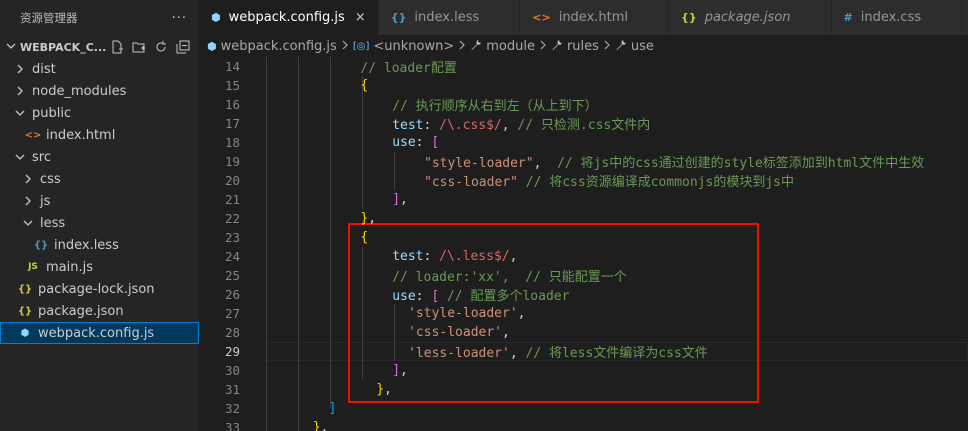 The height and width of the screenshot is (431, 968). I want to click on tree-folder: public, so click(99, 113).